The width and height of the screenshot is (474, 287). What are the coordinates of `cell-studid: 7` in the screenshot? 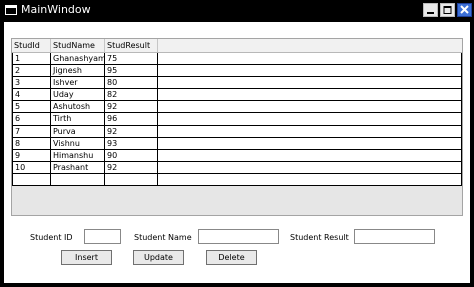 It's located at (31, 131).